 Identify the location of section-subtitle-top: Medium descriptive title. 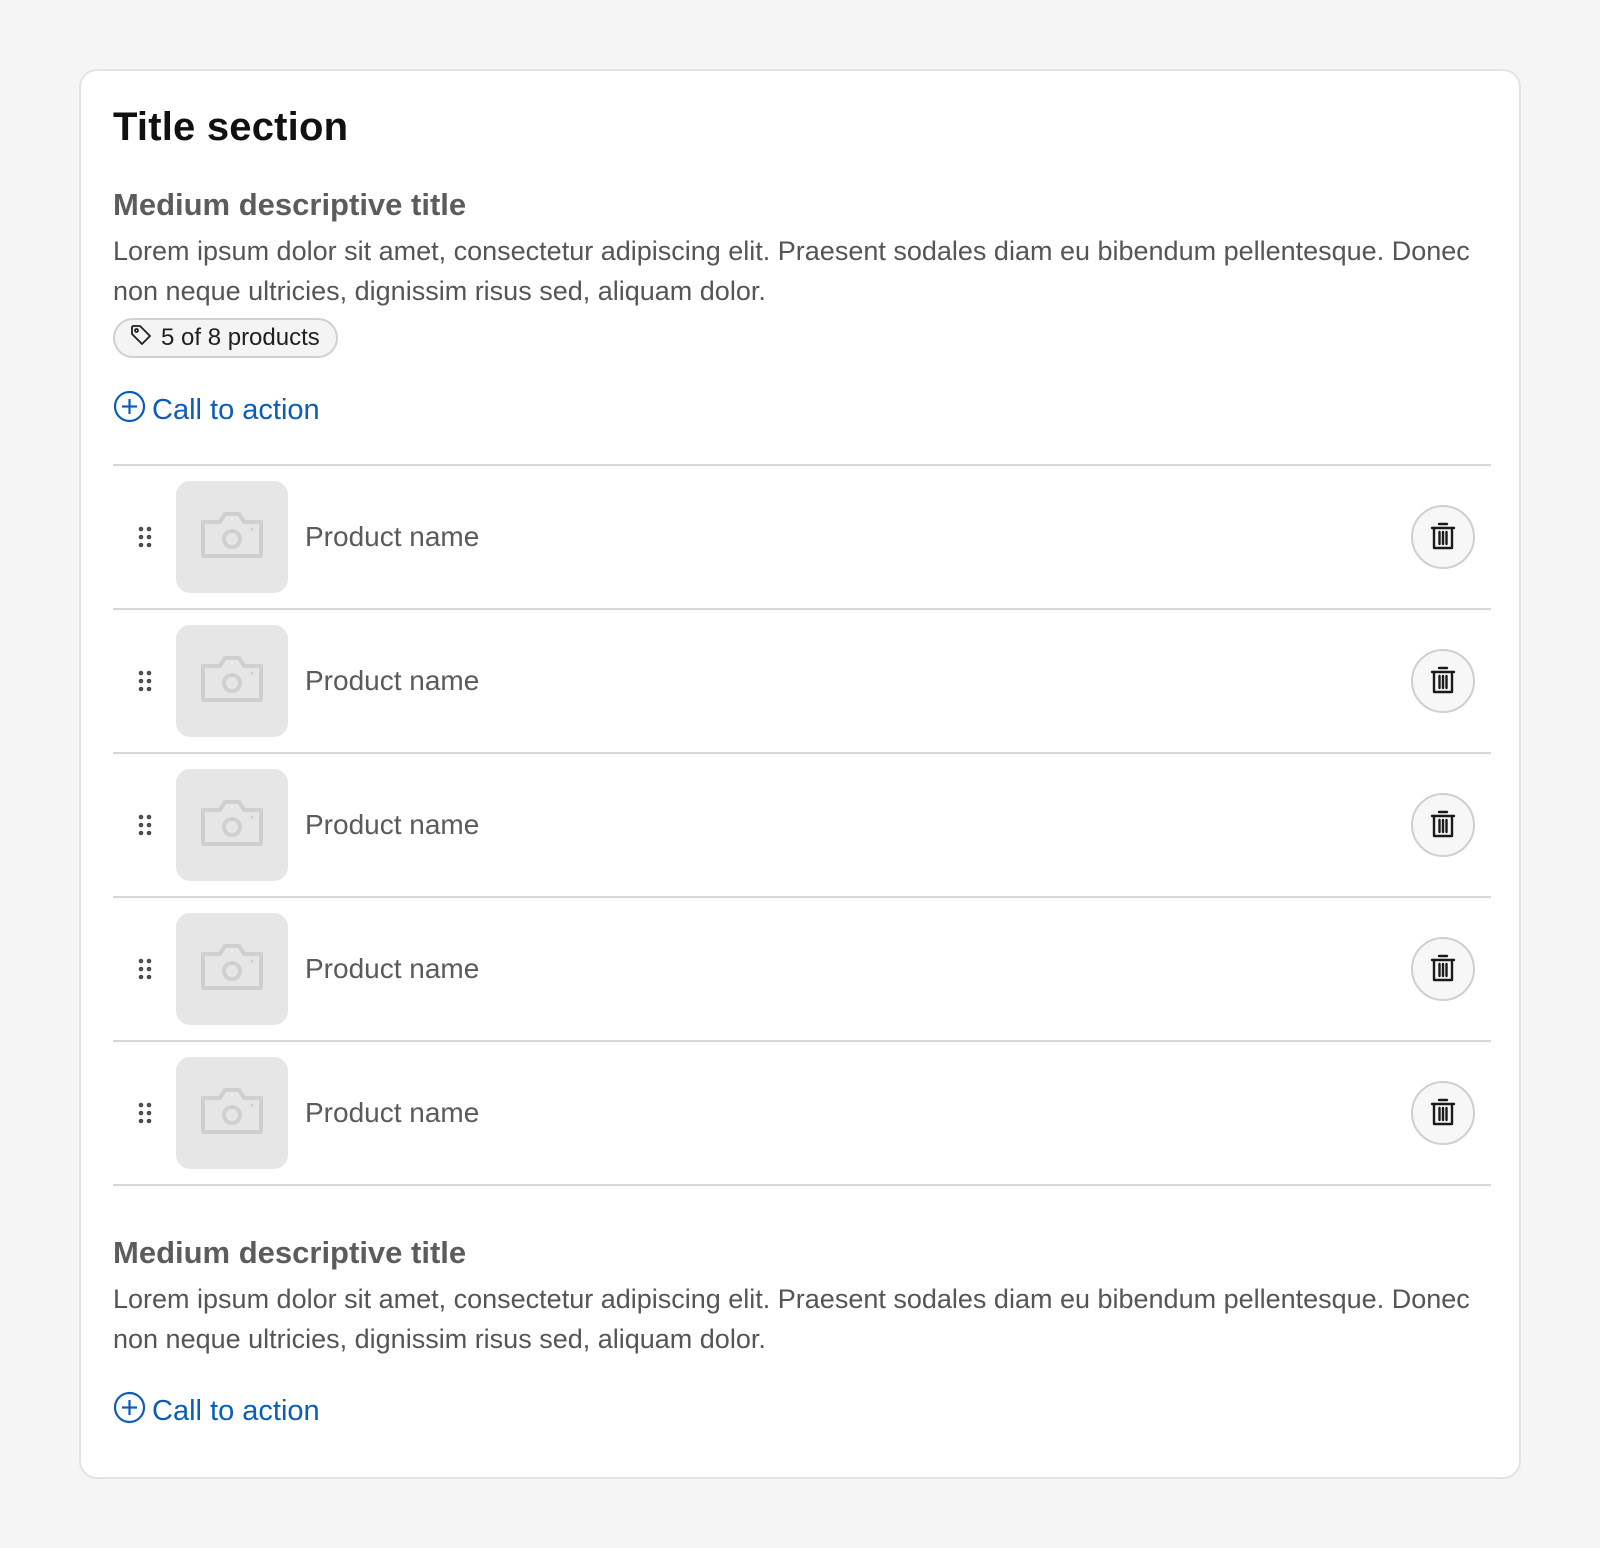
(290, 204).